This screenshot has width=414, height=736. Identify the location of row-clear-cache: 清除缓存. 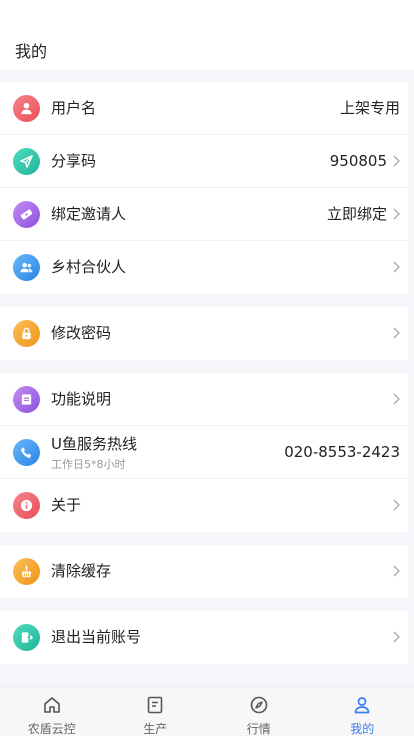
(204, 571).